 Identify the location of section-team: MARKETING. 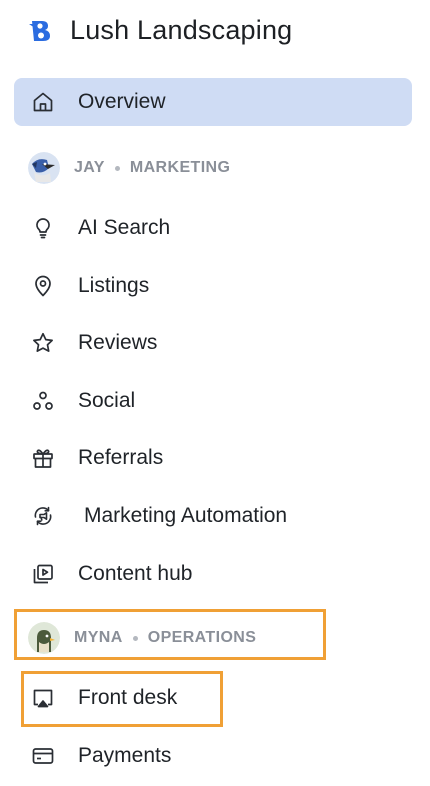
(180, 167).